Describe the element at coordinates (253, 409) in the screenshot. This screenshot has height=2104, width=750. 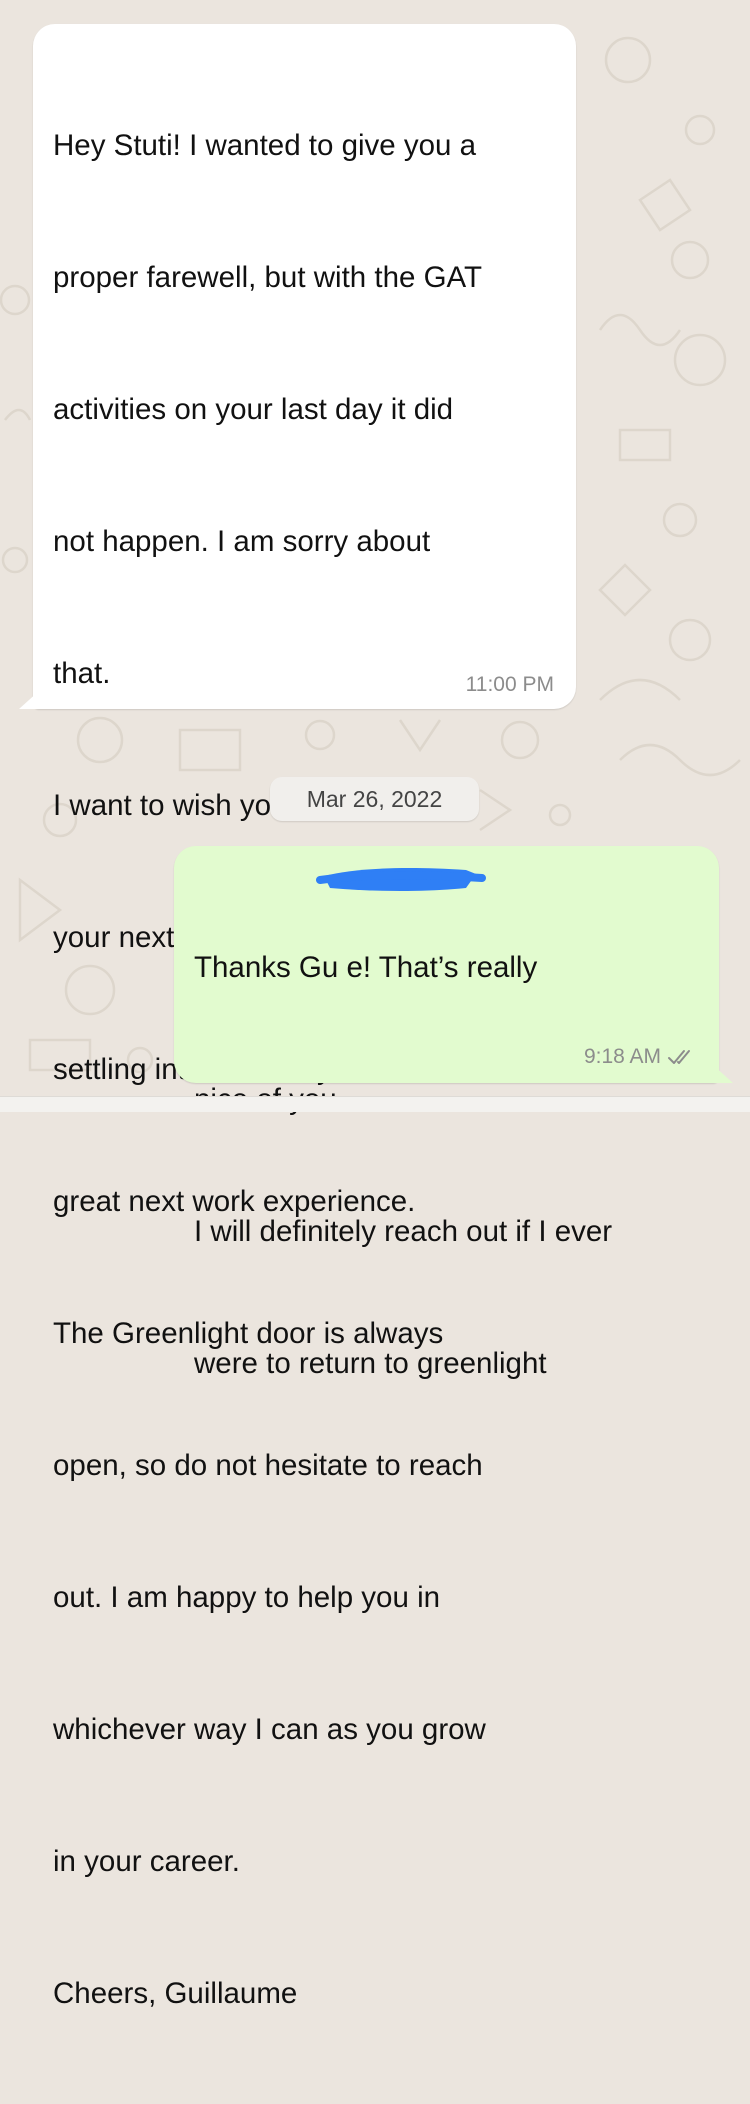
I see `message-line: activities on your last day it did` at that location.